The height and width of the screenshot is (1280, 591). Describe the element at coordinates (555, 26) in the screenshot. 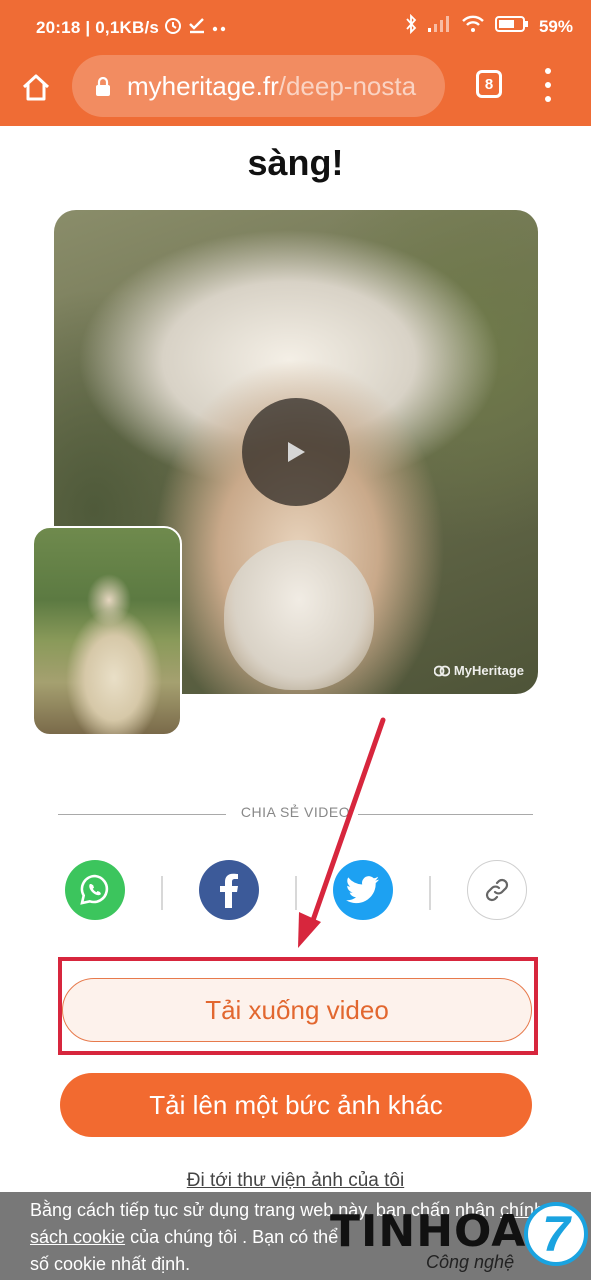

I see `battery-level: 59%` at that location.